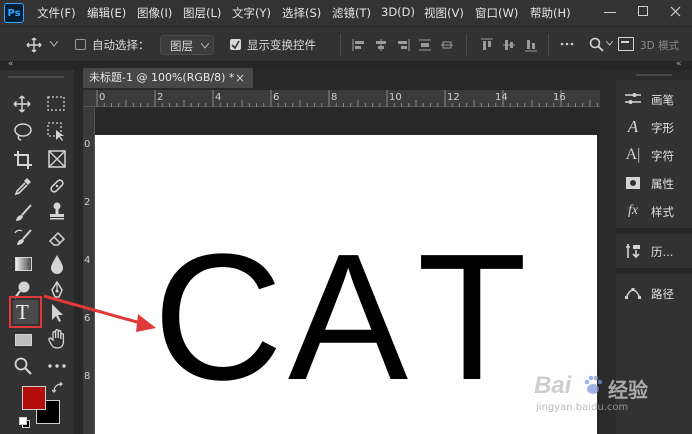 The height and width of the screenshot is (434, 692). I want to click on panel-properties: 属性, so click(654, 183).